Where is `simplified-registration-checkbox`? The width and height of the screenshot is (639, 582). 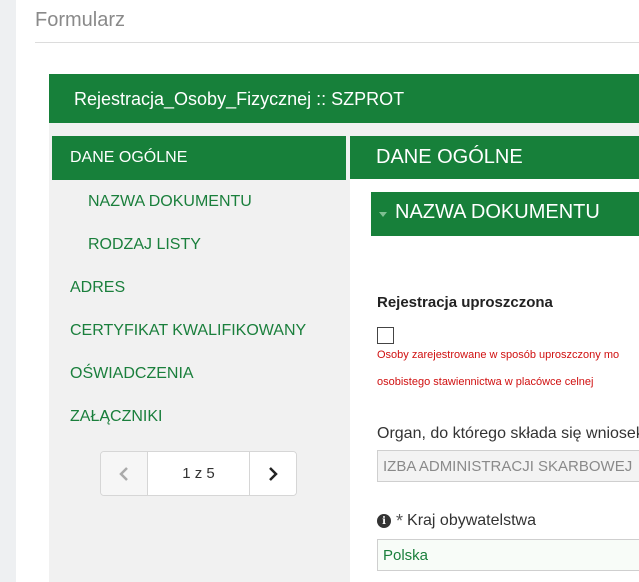 simplified-registration-checkbox is located at coordinates (385, 335).